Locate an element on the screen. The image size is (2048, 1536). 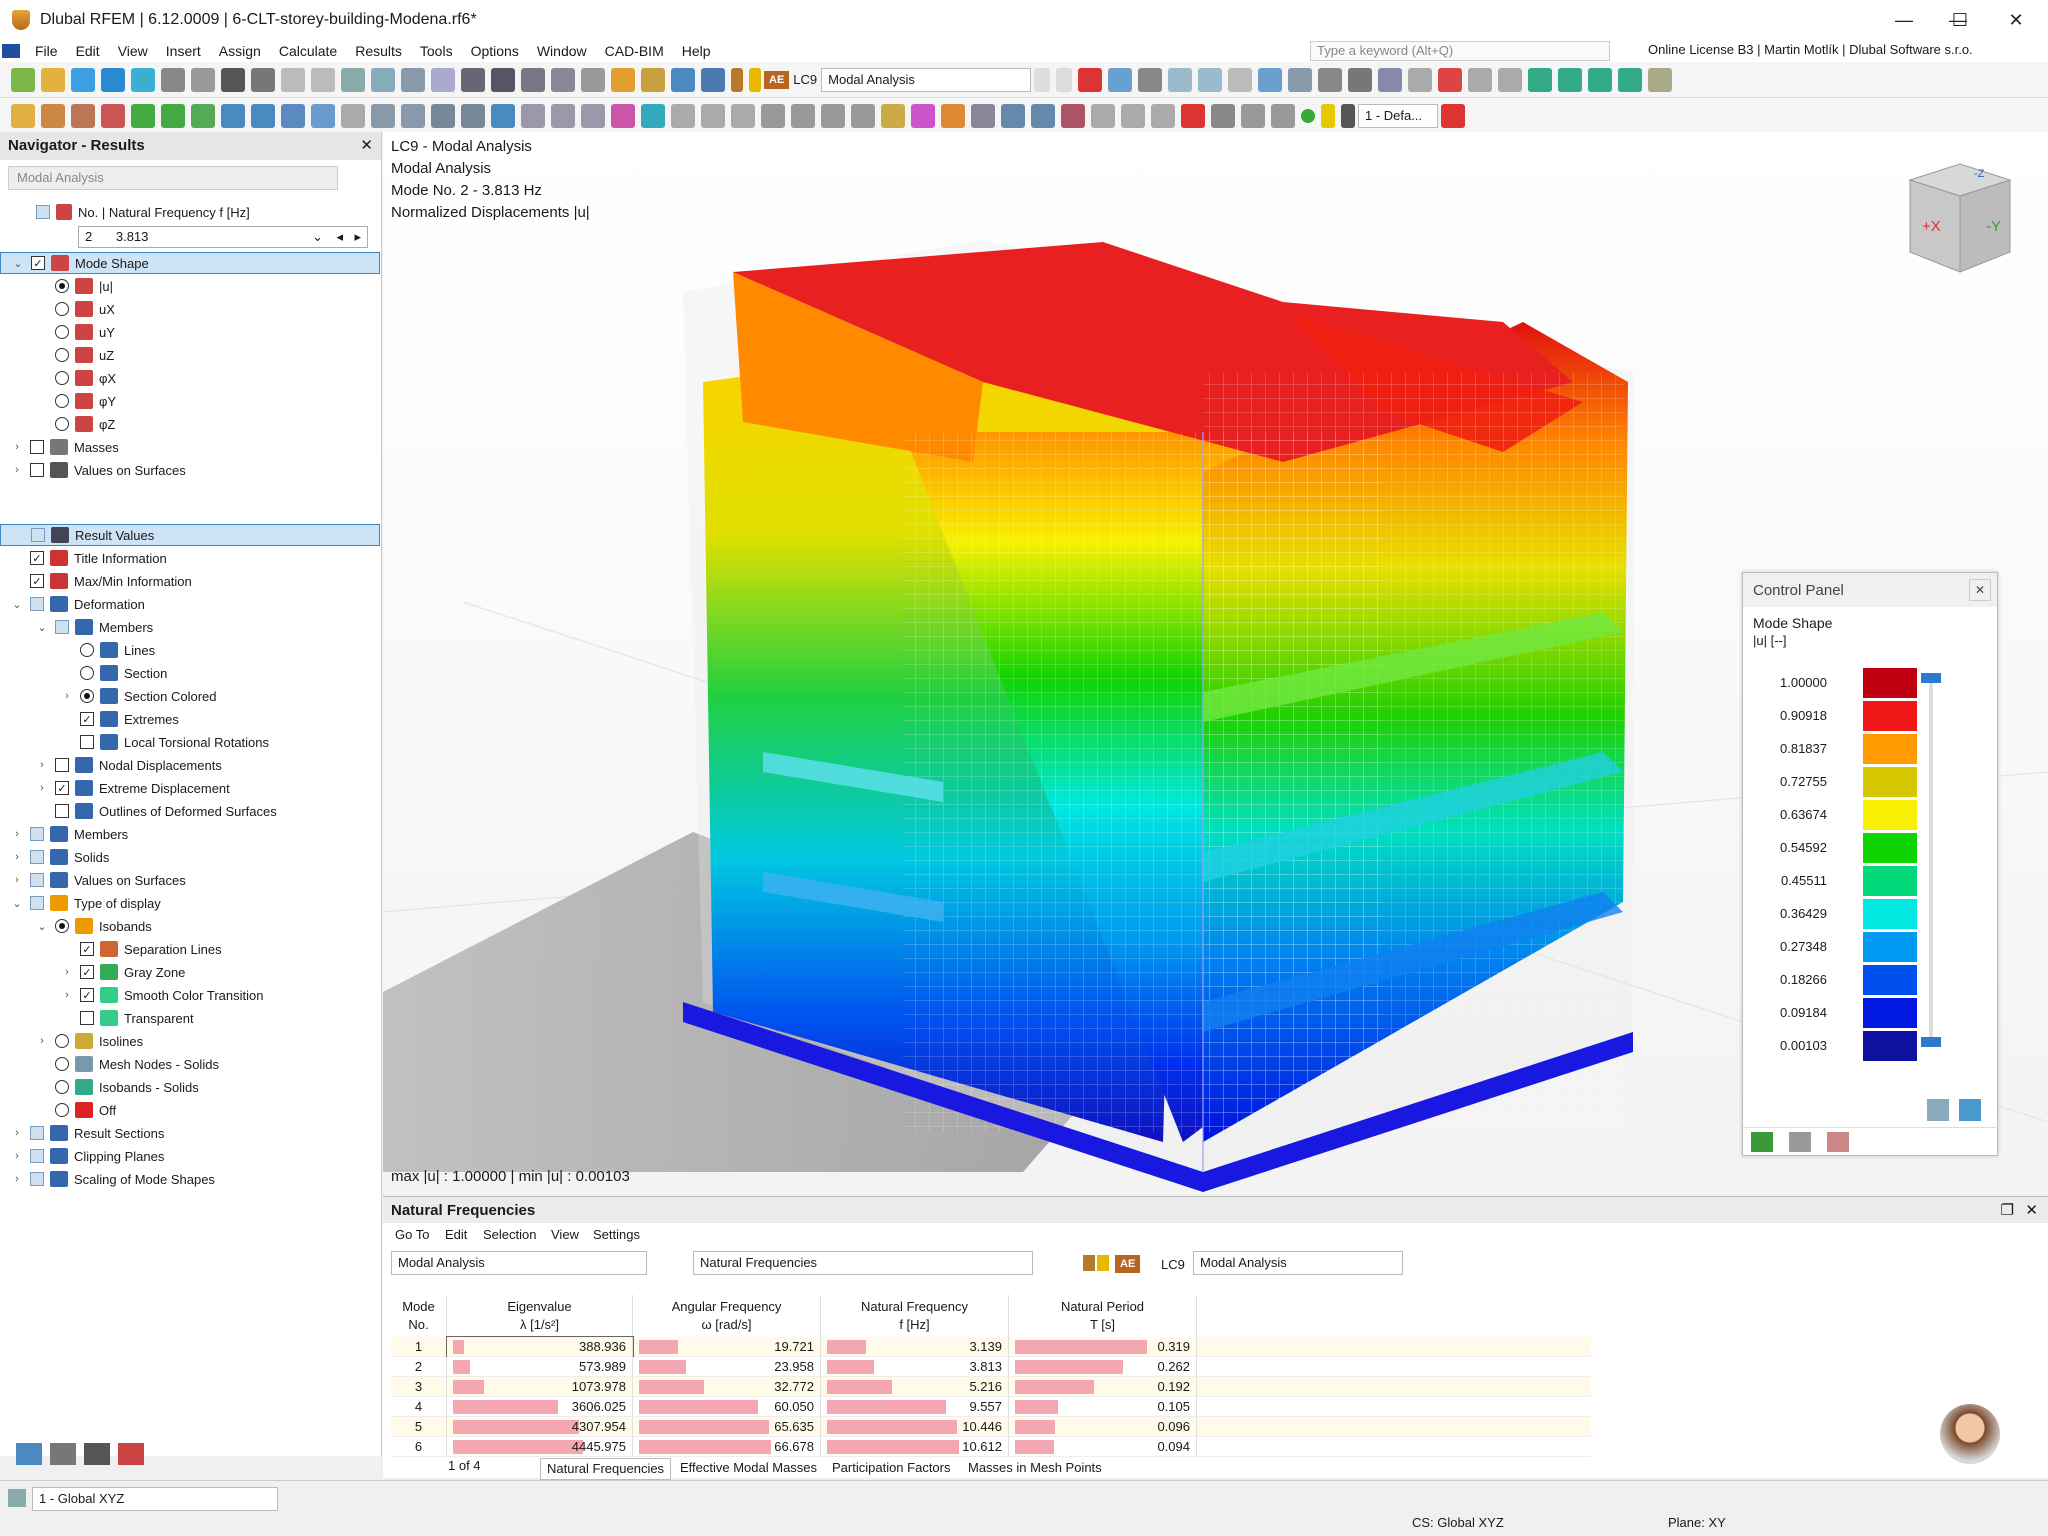
symmetry-icon is located at coordinates (1163, 115).